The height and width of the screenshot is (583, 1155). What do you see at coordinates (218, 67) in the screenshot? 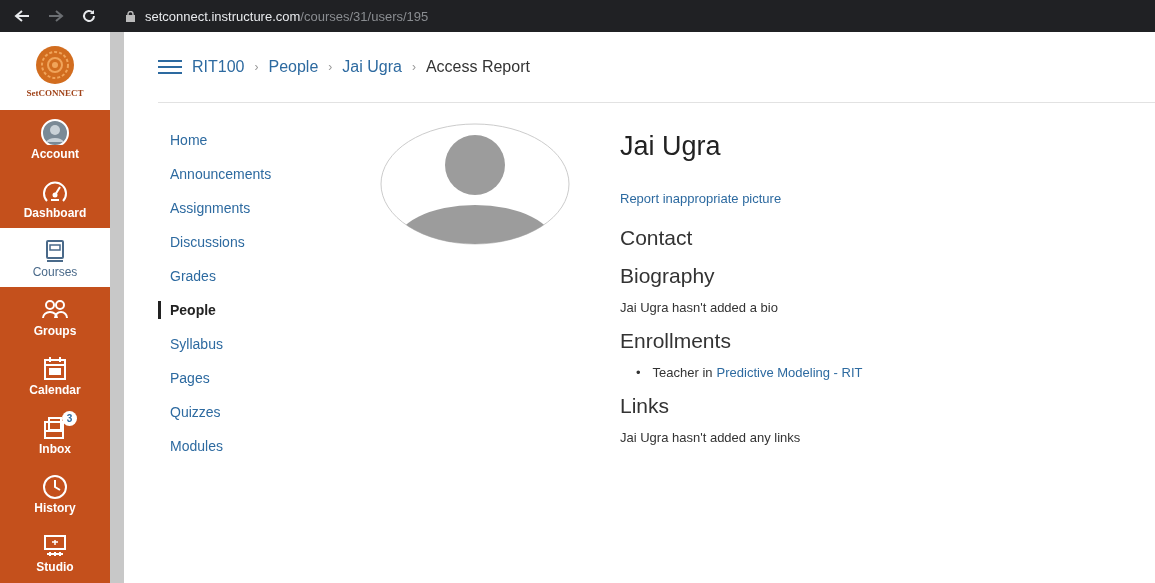
I see `breadcrumb-link: RIT100` at bounding box center [218, 67].